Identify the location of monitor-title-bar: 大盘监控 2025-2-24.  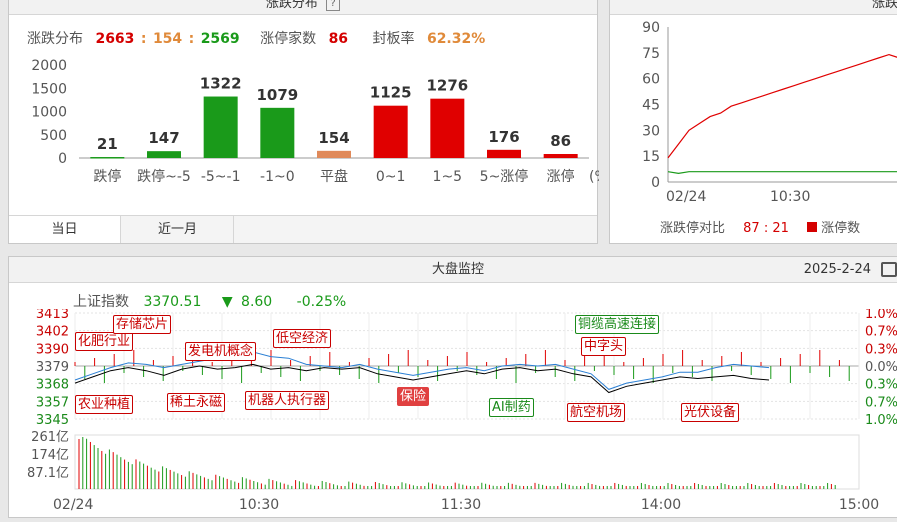
(453, 270).